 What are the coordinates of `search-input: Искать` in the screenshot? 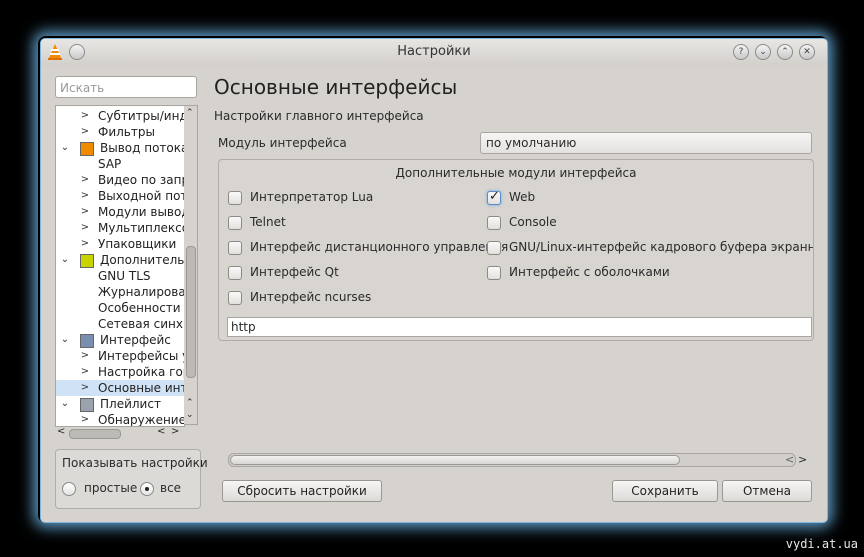 It's located at (126, 87).